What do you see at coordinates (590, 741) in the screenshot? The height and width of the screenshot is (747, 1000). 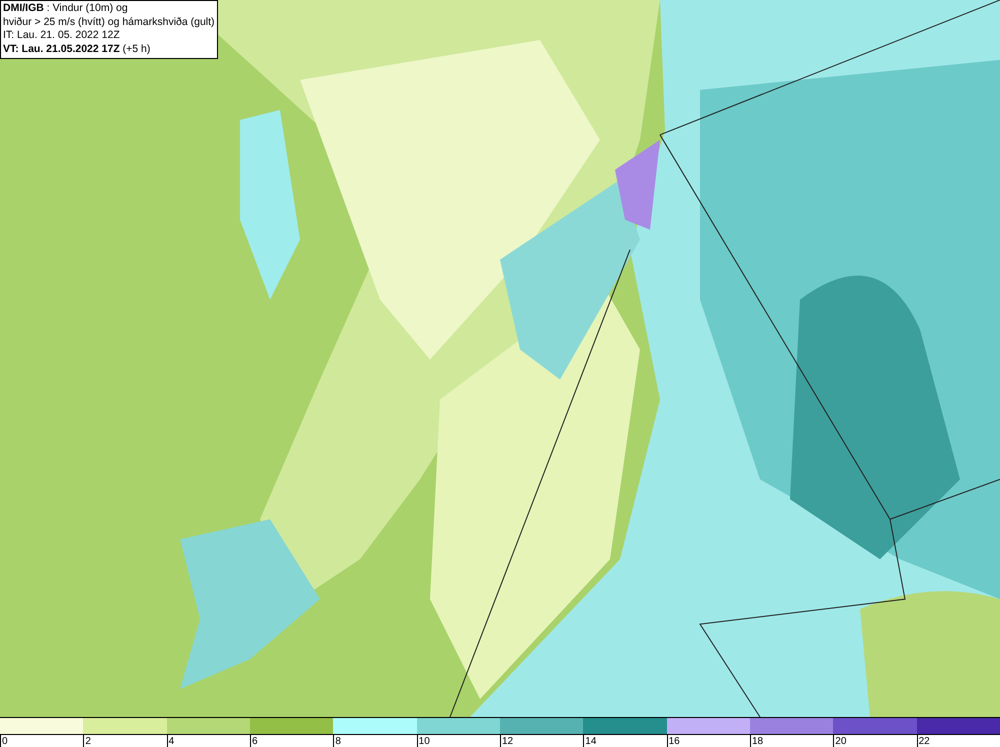 I see `scale-label: 14` at bounding box center [590, 741].